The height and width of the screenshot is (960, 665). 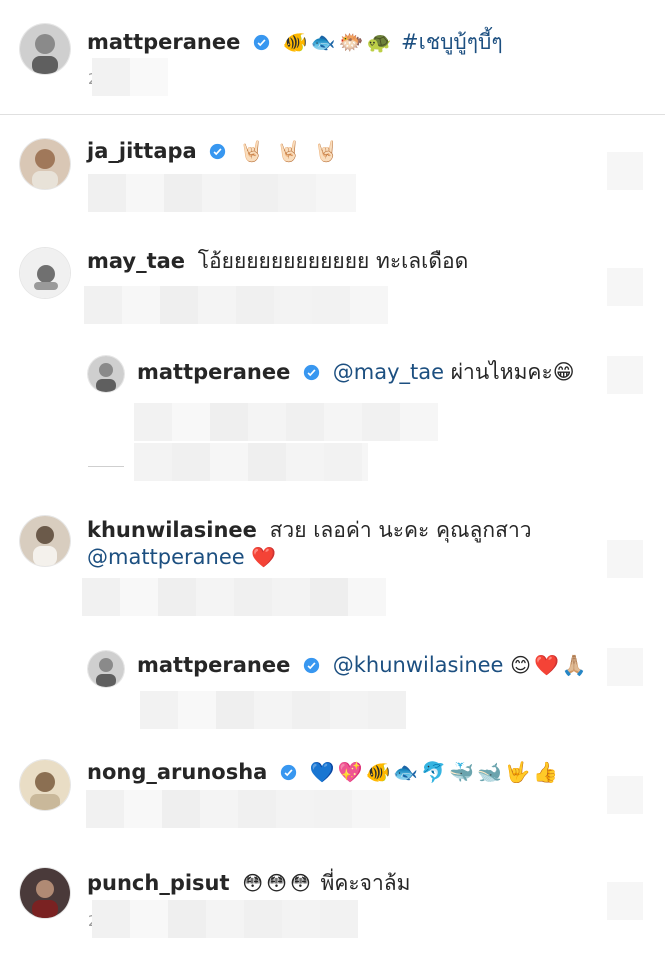 I want to click on comment: ja_jittapa 🤘🏻 🤘🏻 🤘🏻, so click(x=214, y=151).